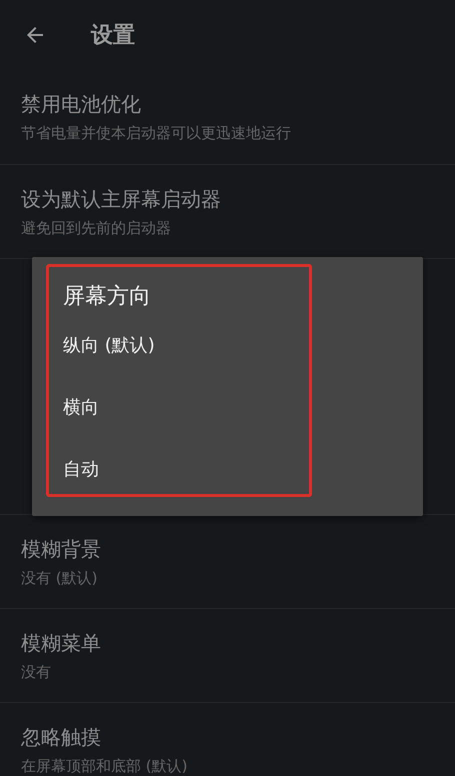 The image size is (455, 776). I want to click on setting-summary: 在屏幕顶部和底部 (默认), so click(104, 766).